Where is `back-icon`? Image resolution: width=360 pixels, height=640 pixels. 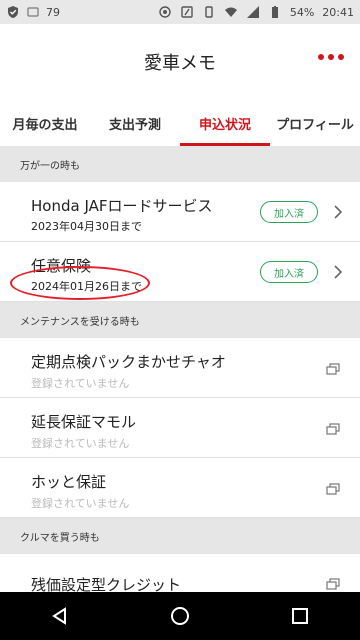
back-icon is located at coordinates (60, 616).